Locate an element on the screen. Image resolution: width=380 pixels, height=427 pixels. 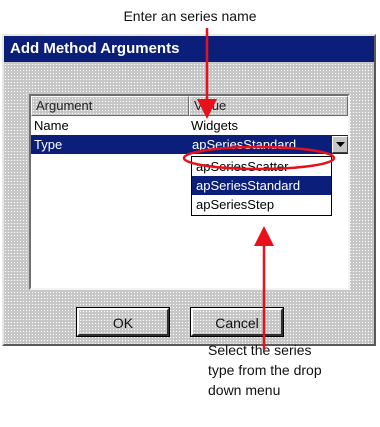
highlight-ellipse is located at coordinates (259, 158).